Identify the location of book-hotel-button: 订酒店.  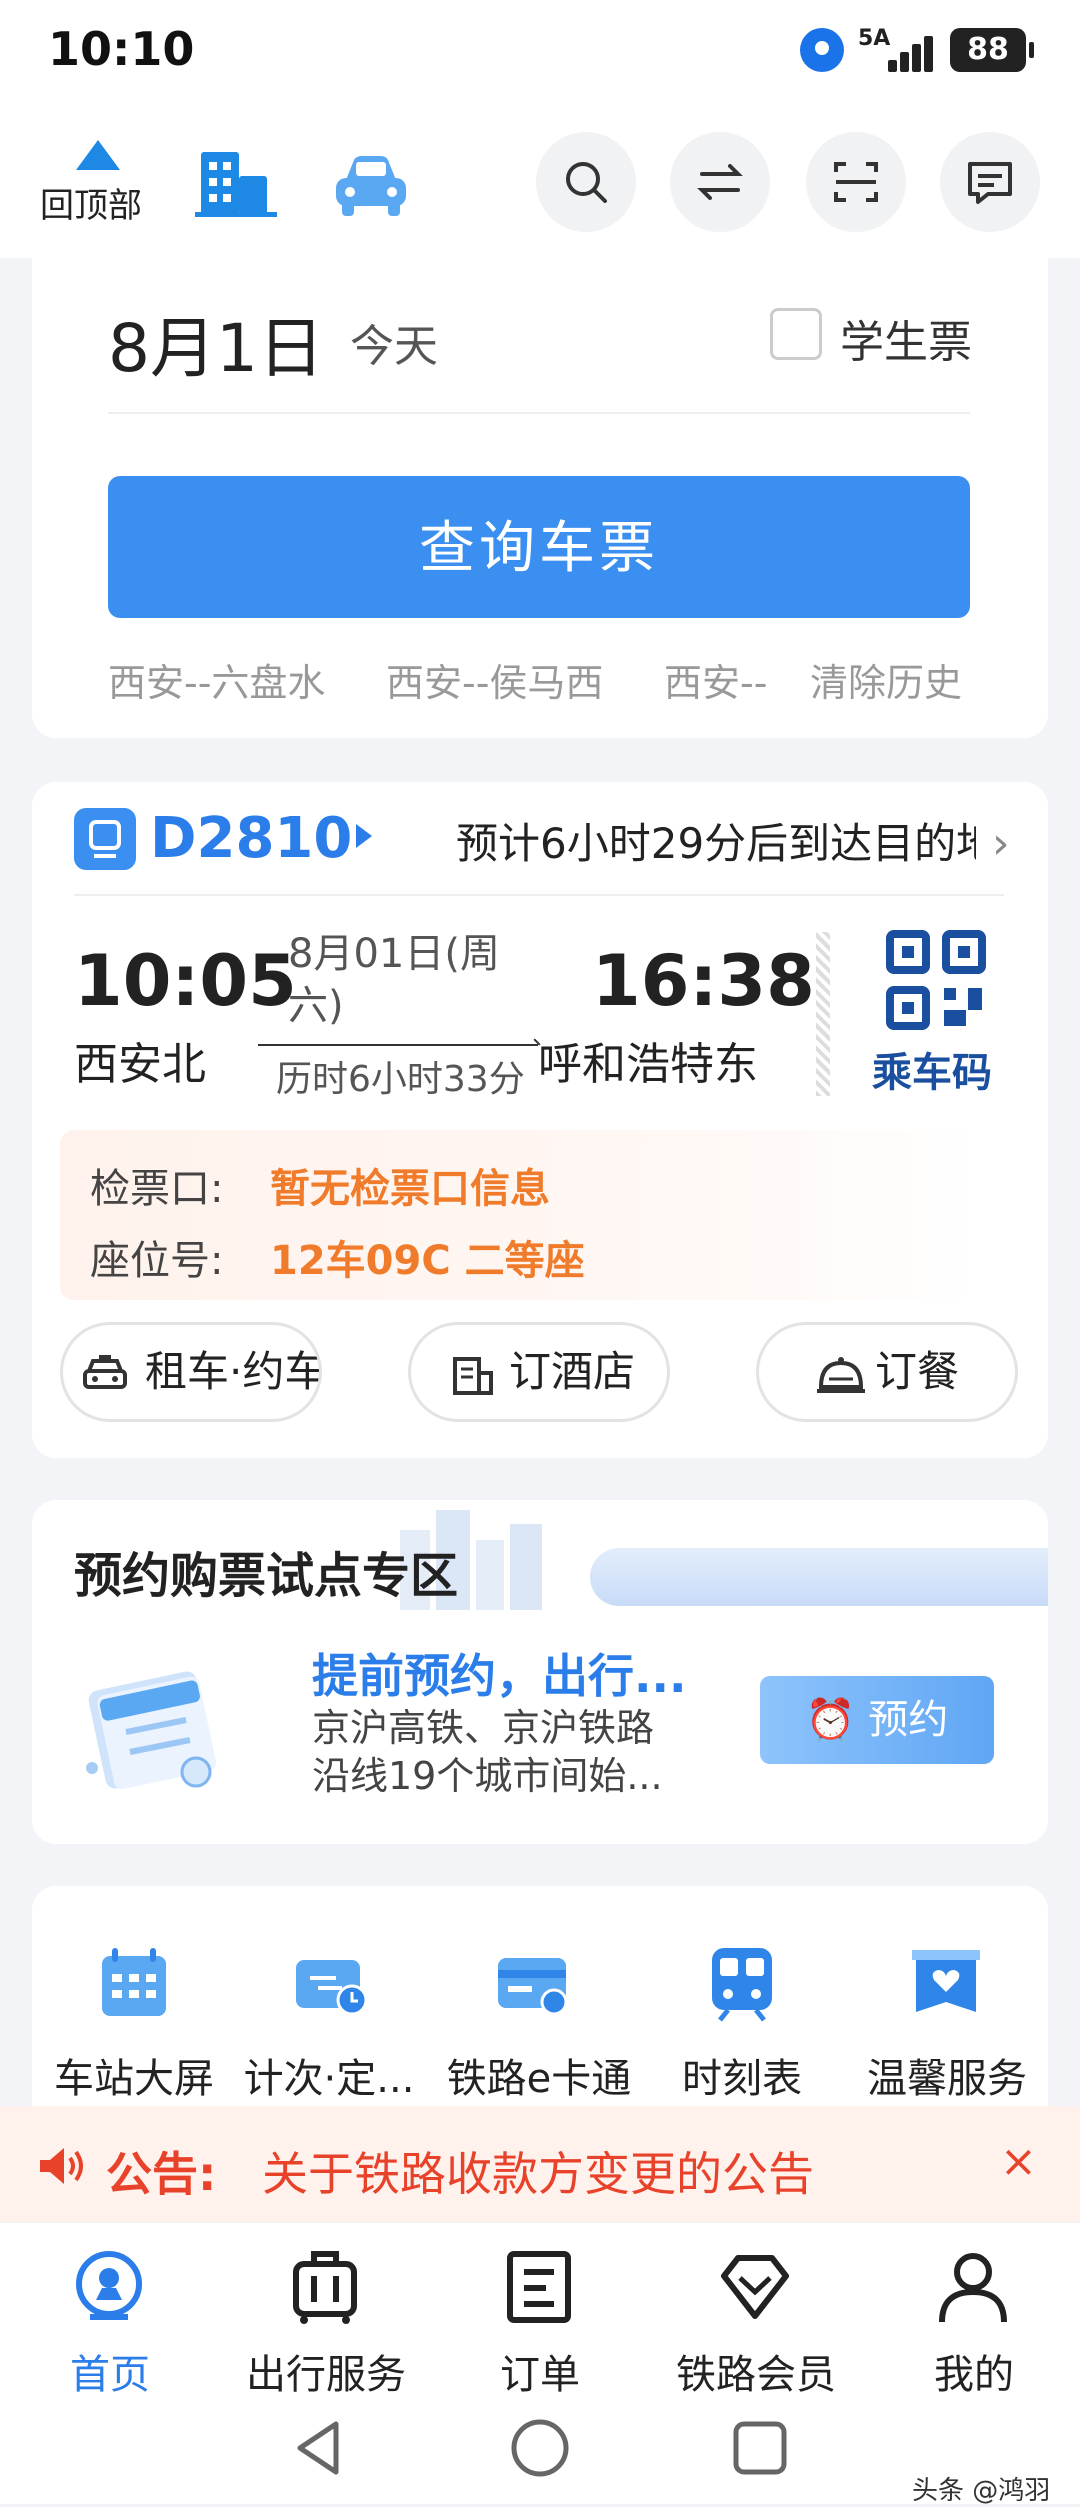
(539, 1372).